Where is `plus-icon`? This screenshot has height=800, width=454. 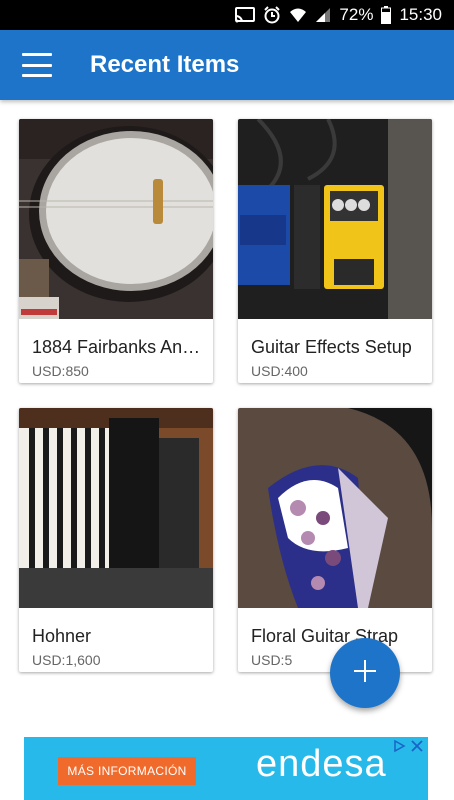
plus-icon is located at coordinates (365, 673).